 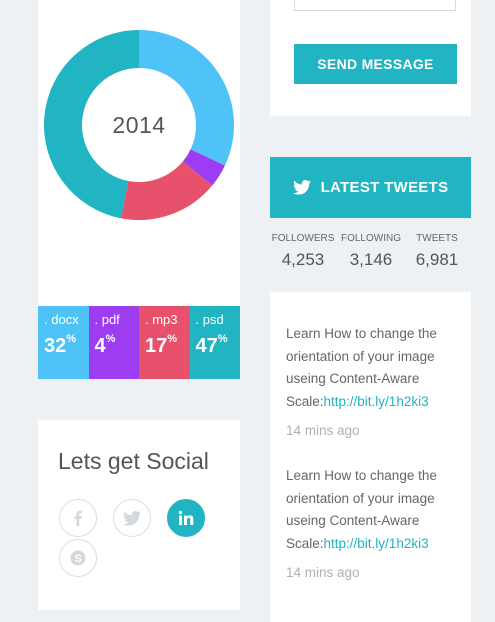 I want to click on stat-value: 32%, so click(x=60, y=345).